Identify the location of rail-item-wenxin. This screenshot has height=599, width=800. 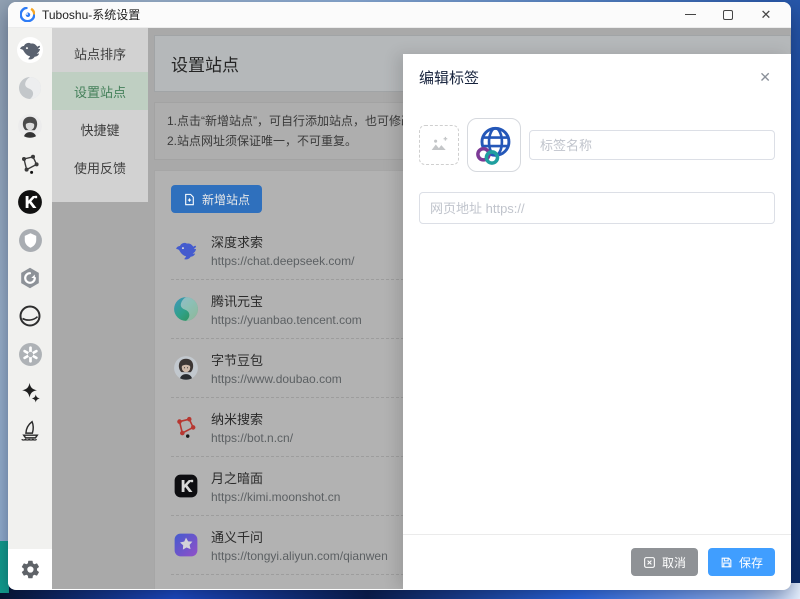
(30, 278).